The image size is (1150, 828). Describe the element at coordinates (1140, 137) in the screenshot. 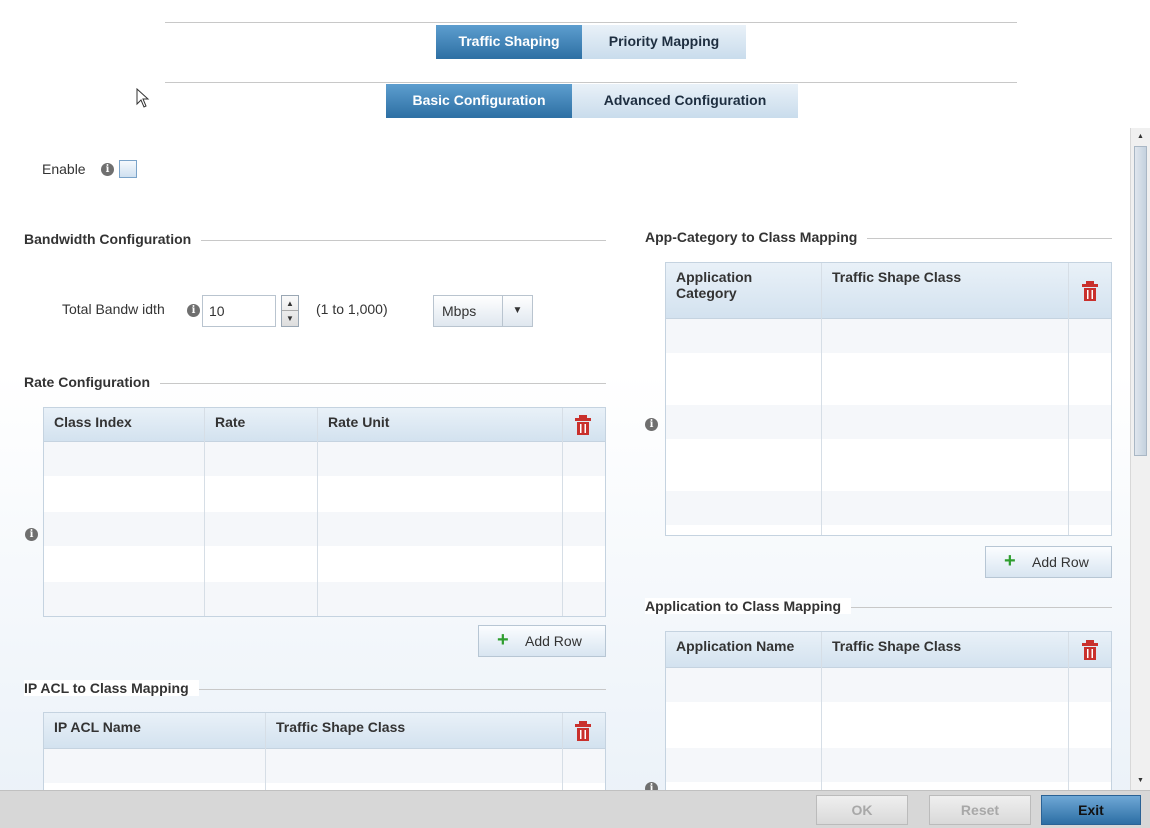

I see `scroll-up-icon: ▲` at that location.